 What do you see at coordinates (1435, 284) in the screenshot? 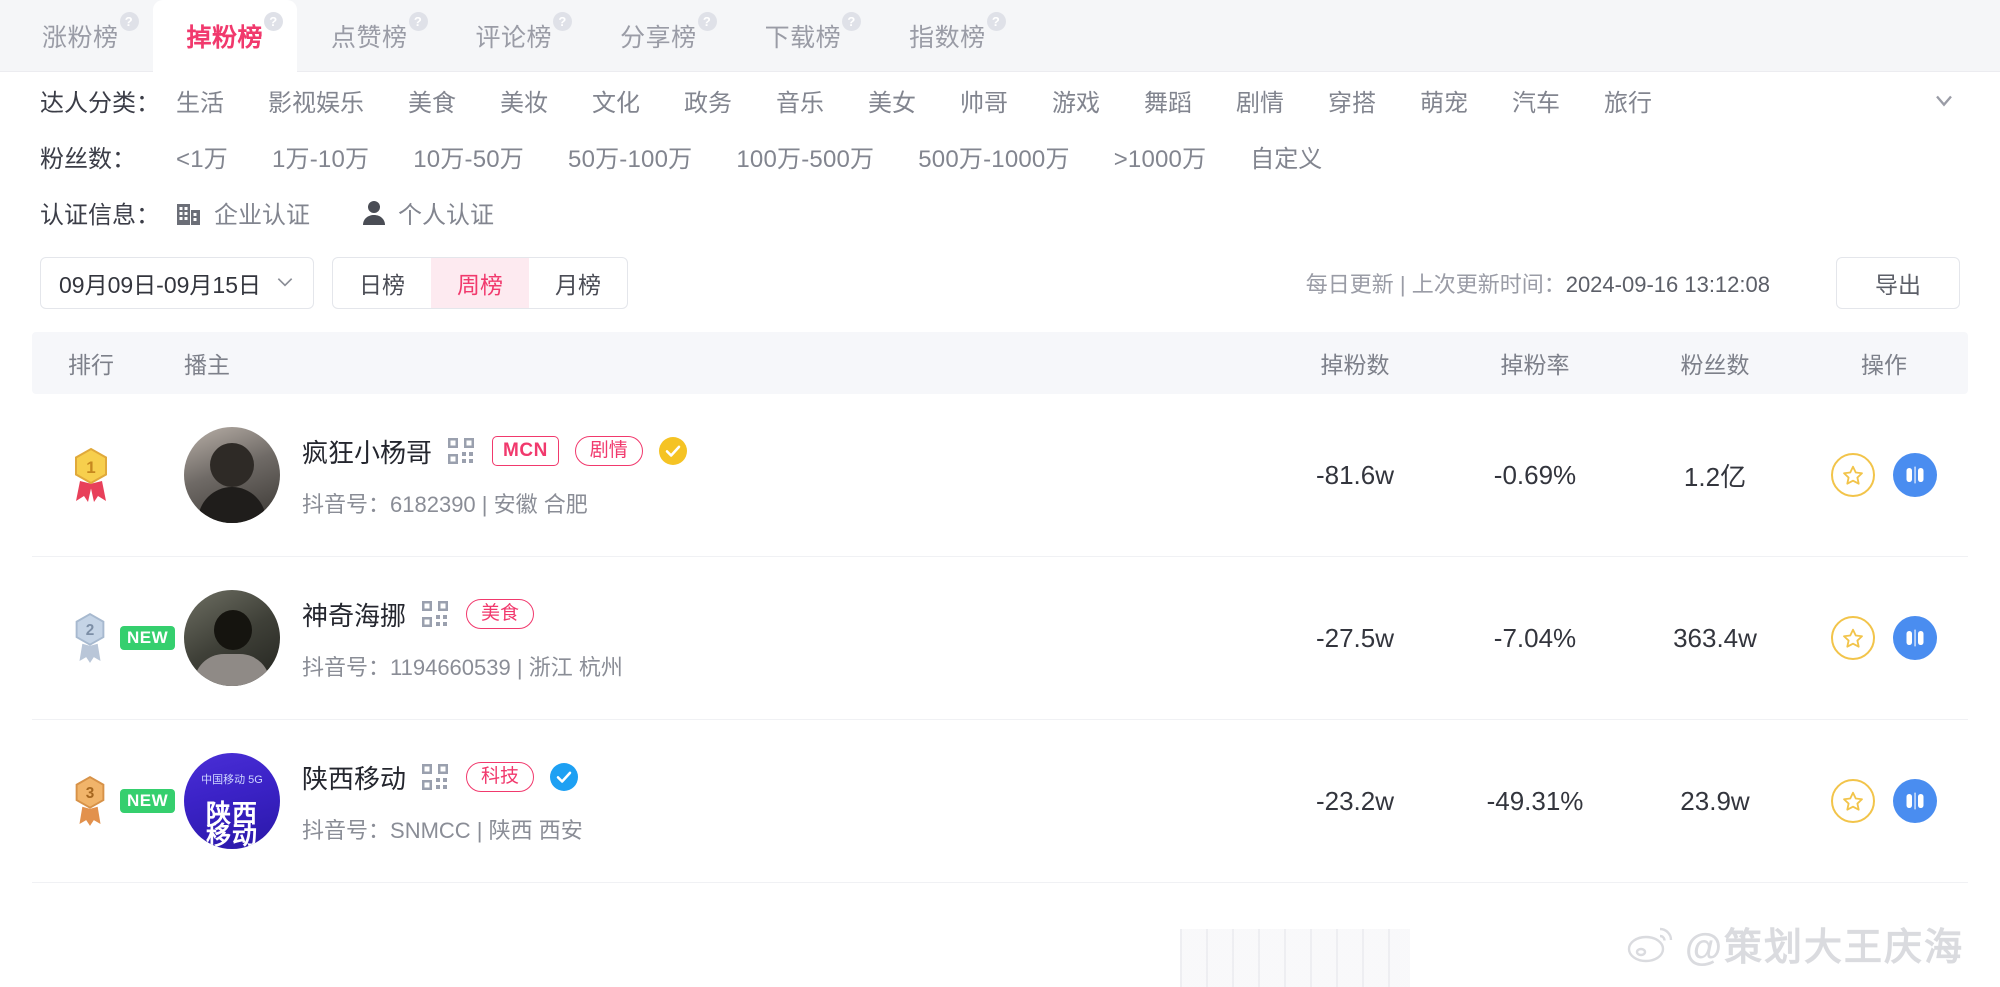
I see `update-info-prefix: 每日更新 | 上次更新时间：` at bounding box center [1435, 284].